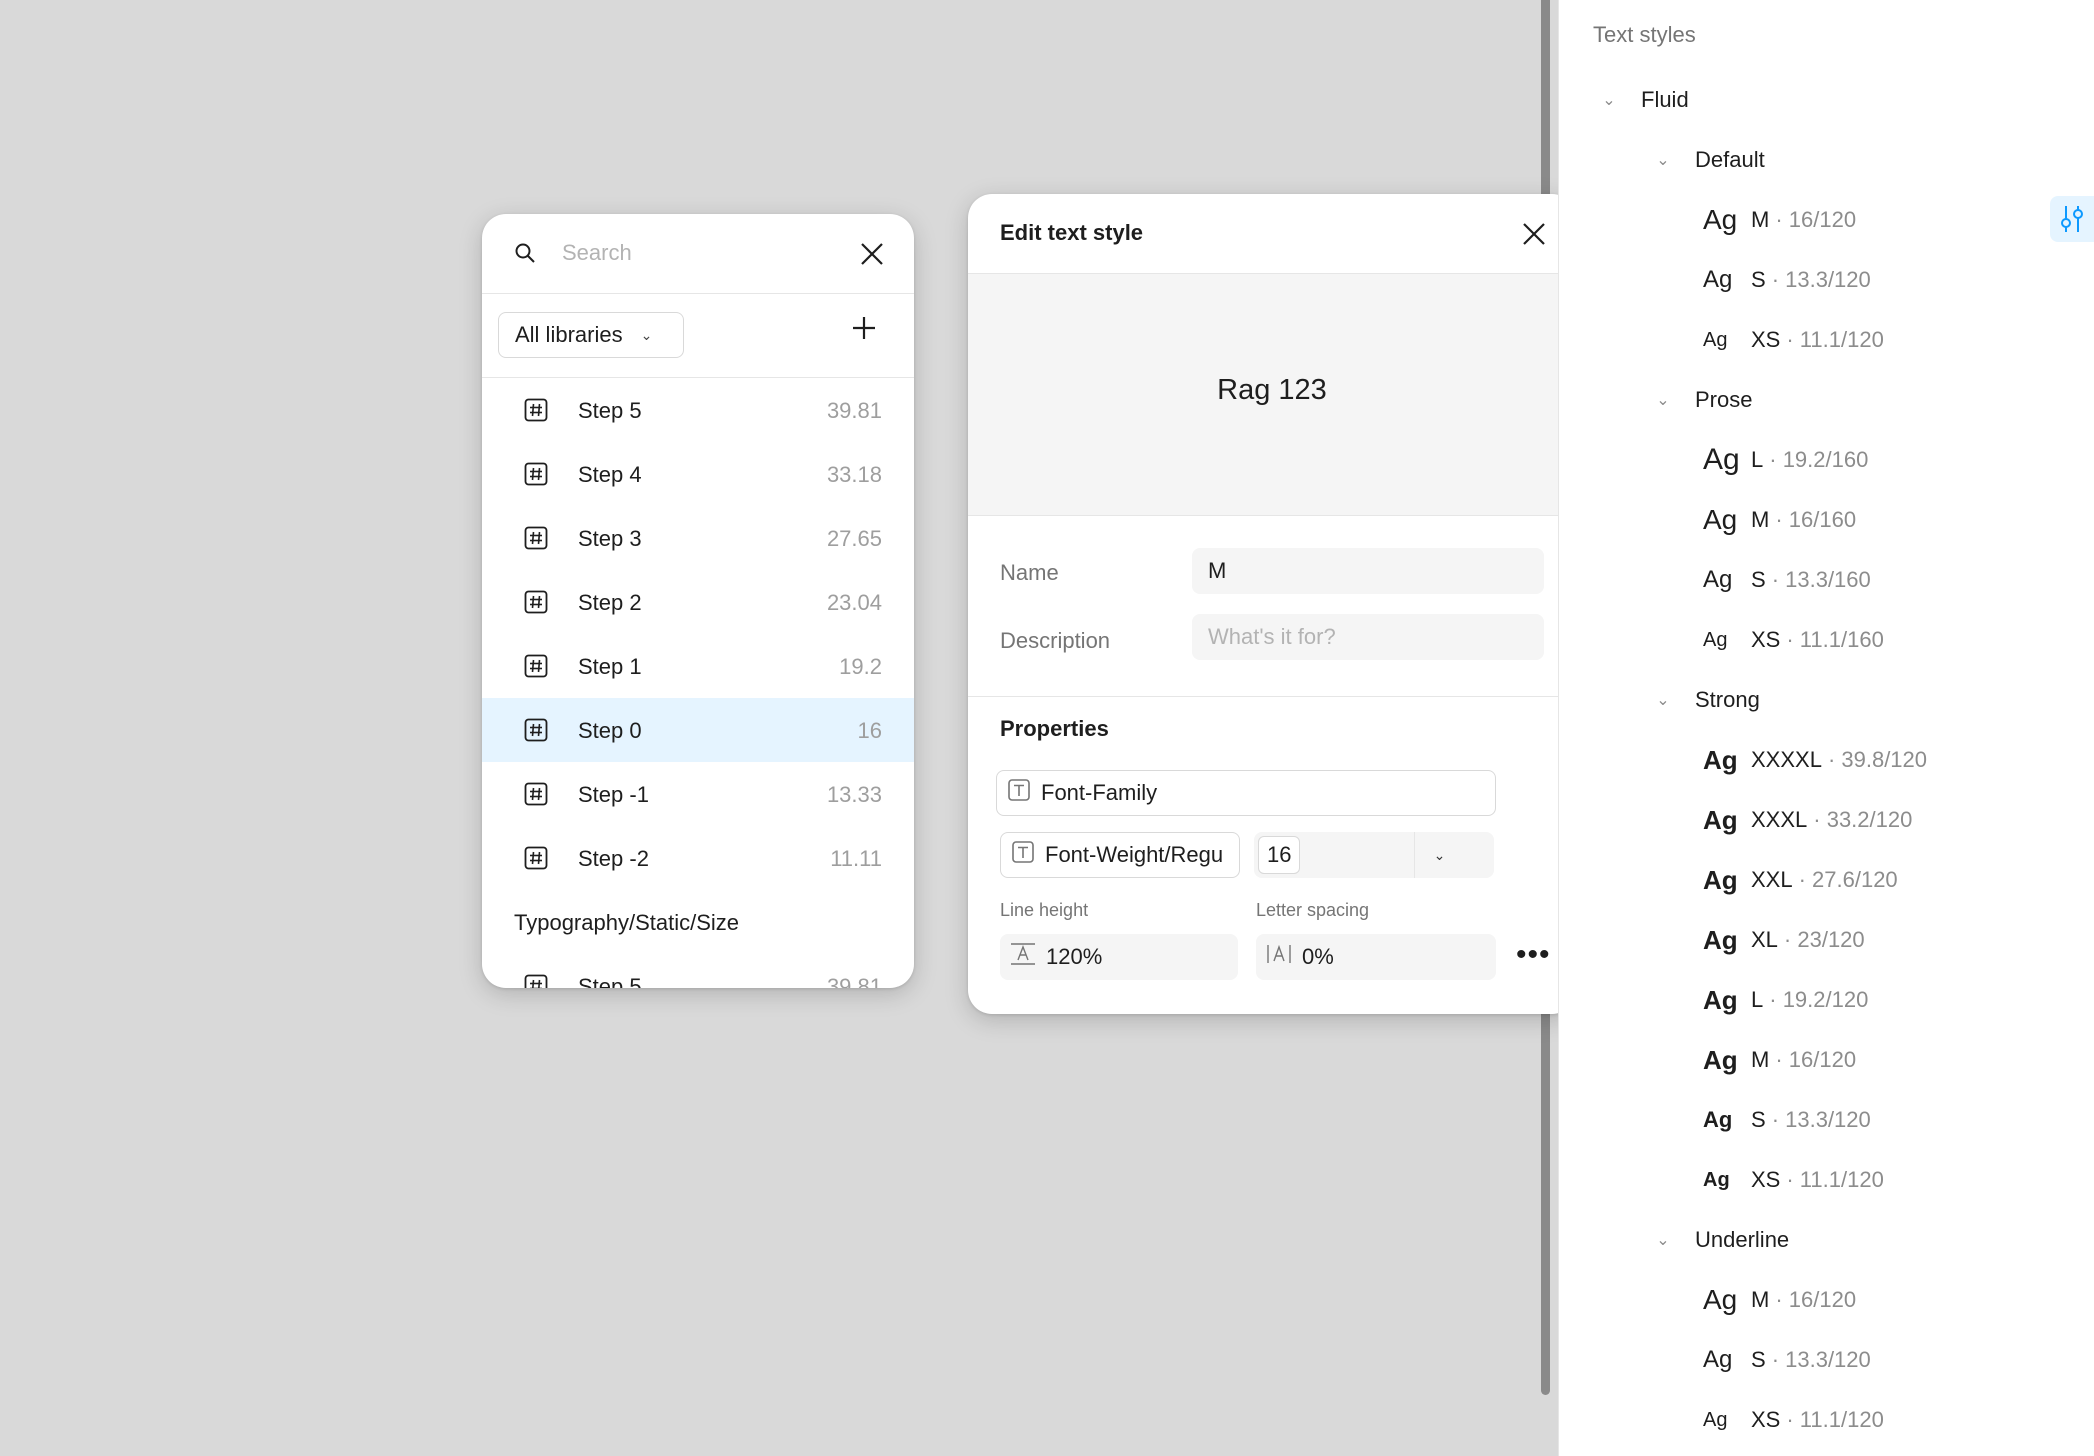  Describe the element at coordinates (856, 858) in the screenshot. I see `variable-value: 11.11` at that location.